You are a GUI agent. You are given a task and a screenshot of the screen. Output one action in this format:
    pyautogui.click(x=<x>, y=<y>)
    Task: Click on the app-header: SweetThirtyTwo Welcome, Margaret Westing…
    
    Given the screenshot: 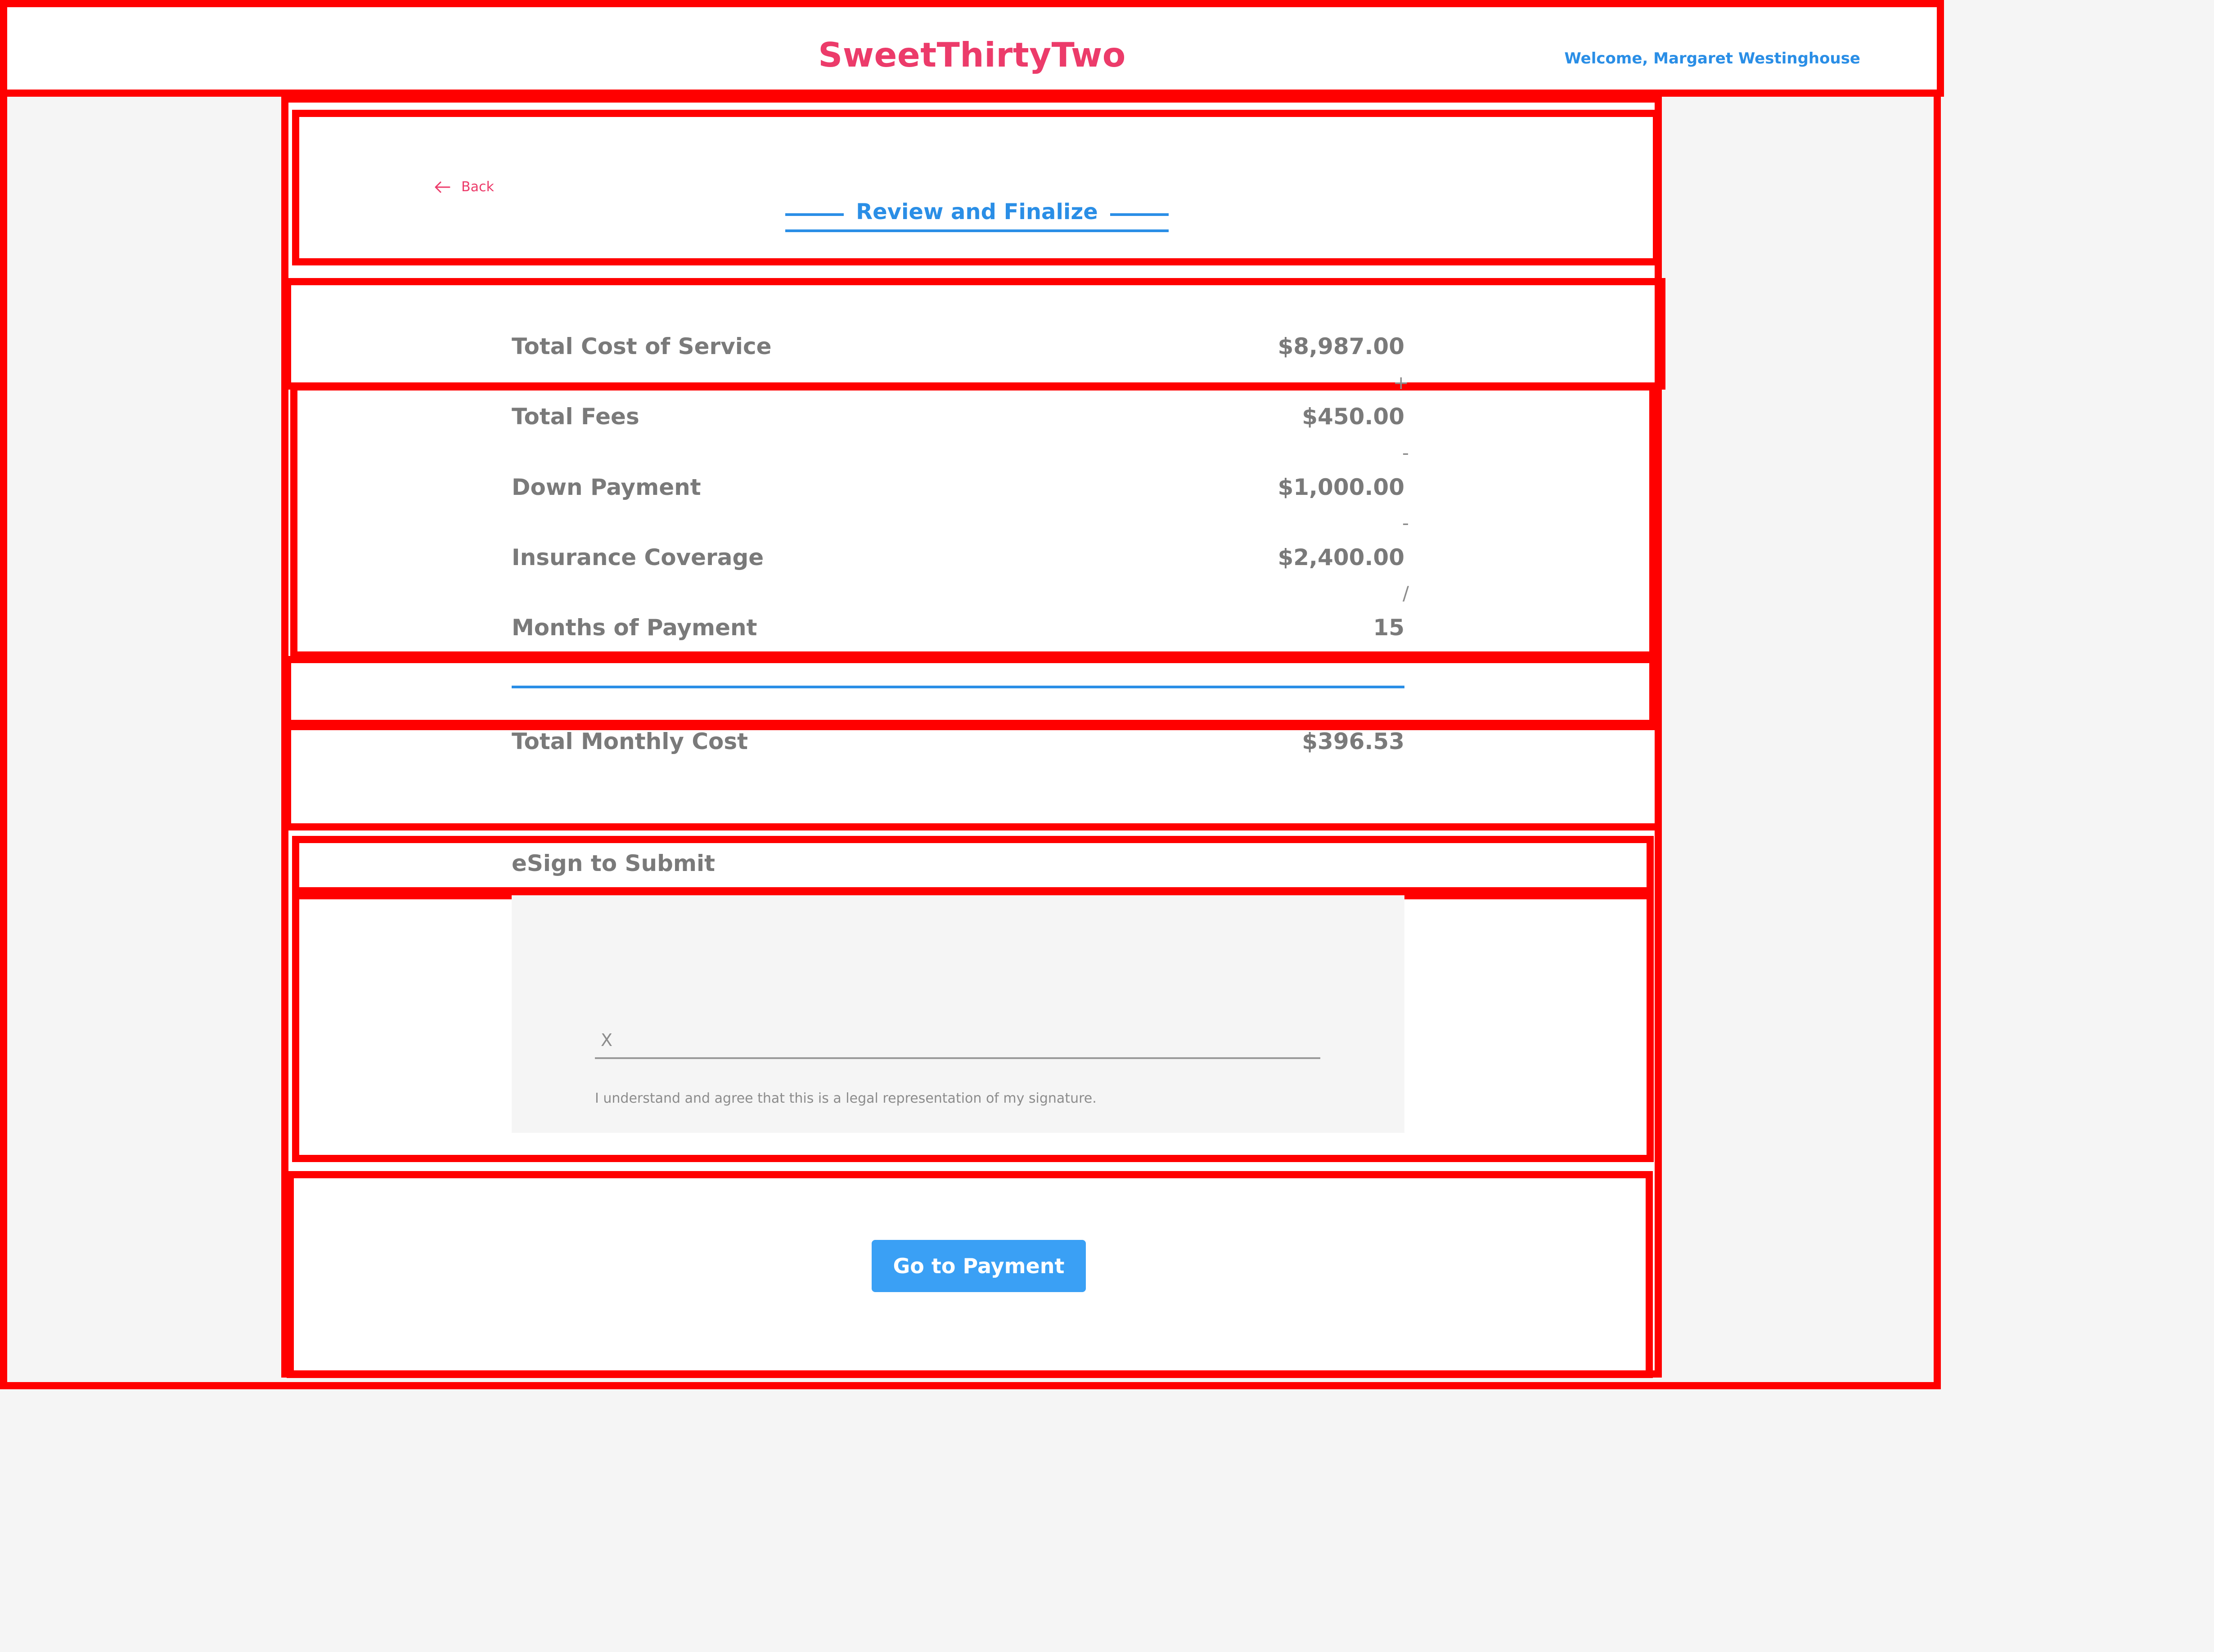 What is the action you would take?
    pyautogui.click(x=972, y=48)
    